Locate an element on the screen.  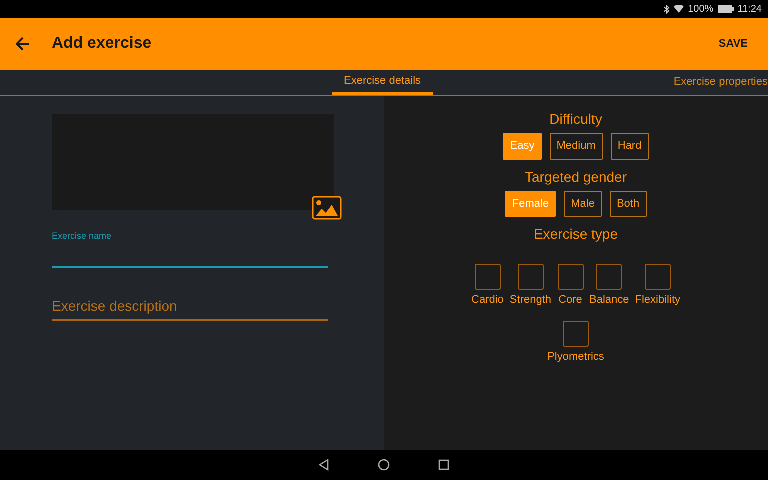
checkbox-label: Plyometrics is located at coordinates (576, 357).